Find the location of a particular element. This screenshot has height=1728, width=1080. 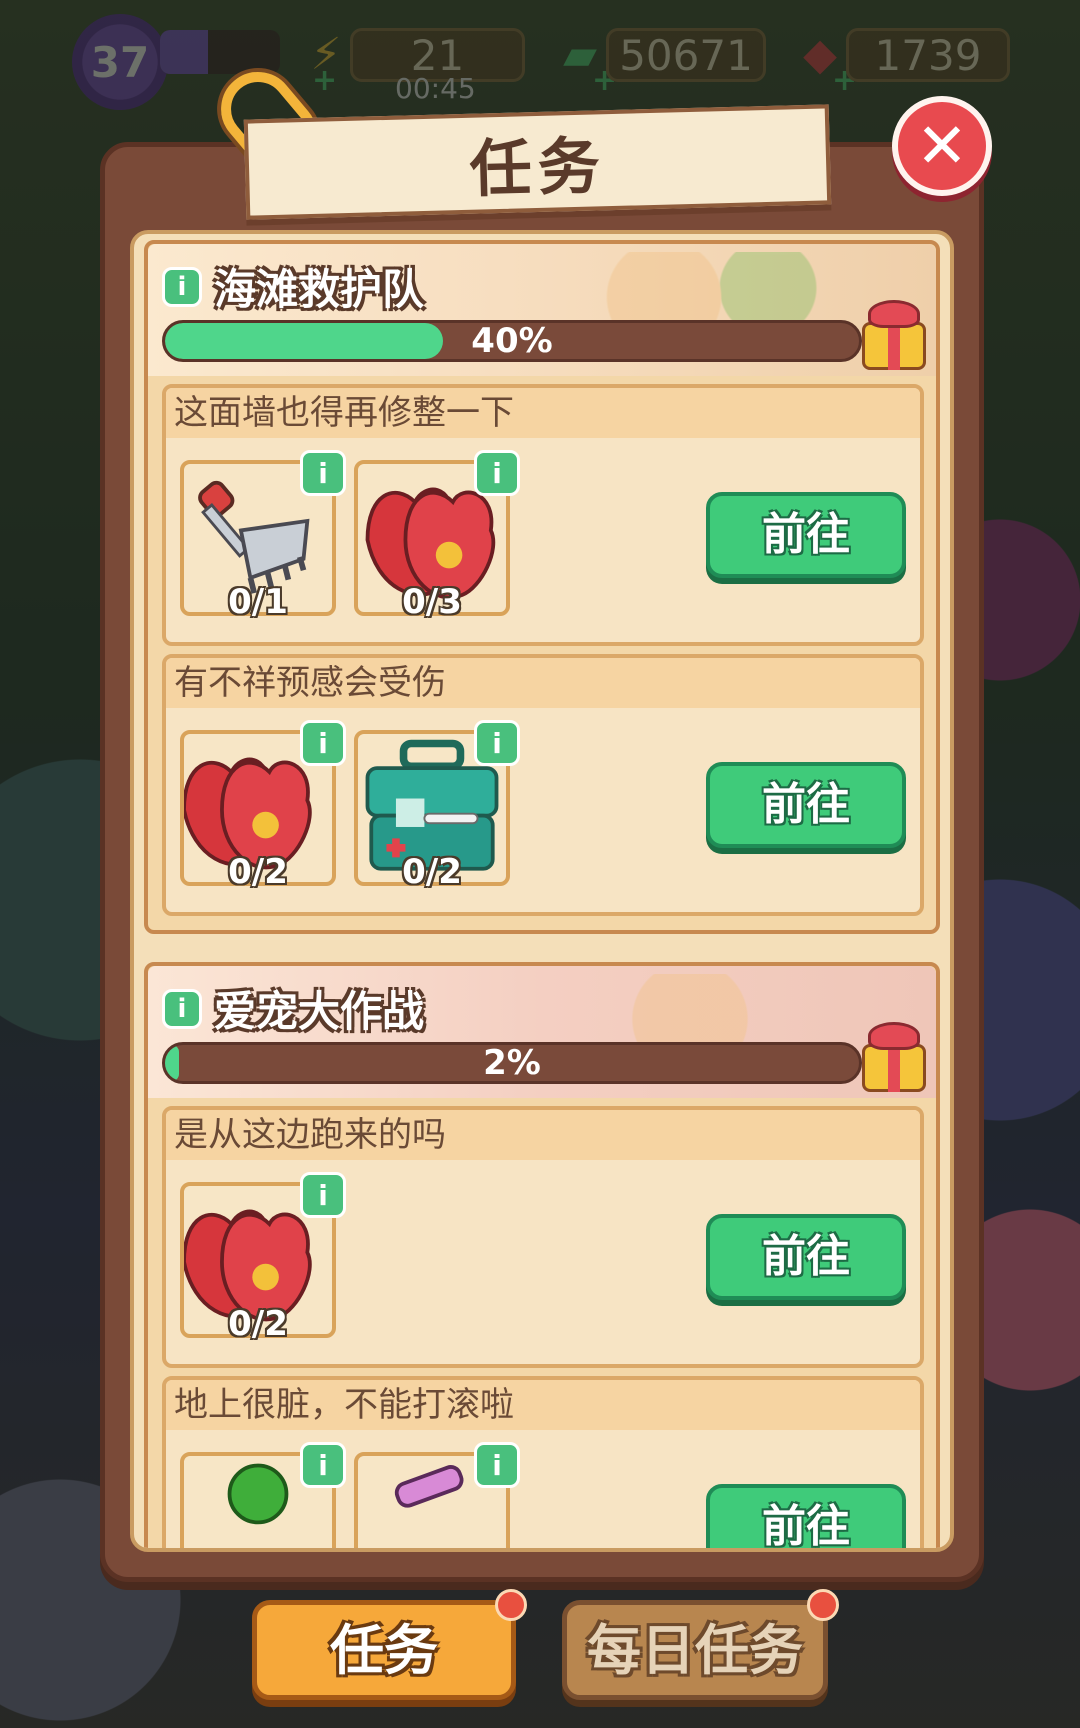

quest-title: 是从这边跑来的吗 is located at coordinates (543, 1135).